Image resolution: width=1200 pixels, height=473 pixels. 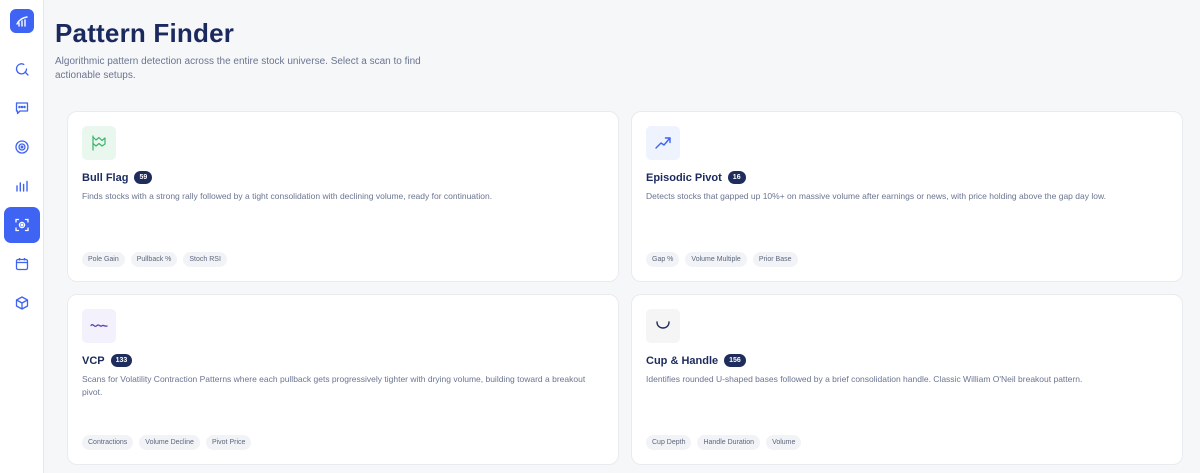 I want to click on chat-icon, so click(x=21, y=108).